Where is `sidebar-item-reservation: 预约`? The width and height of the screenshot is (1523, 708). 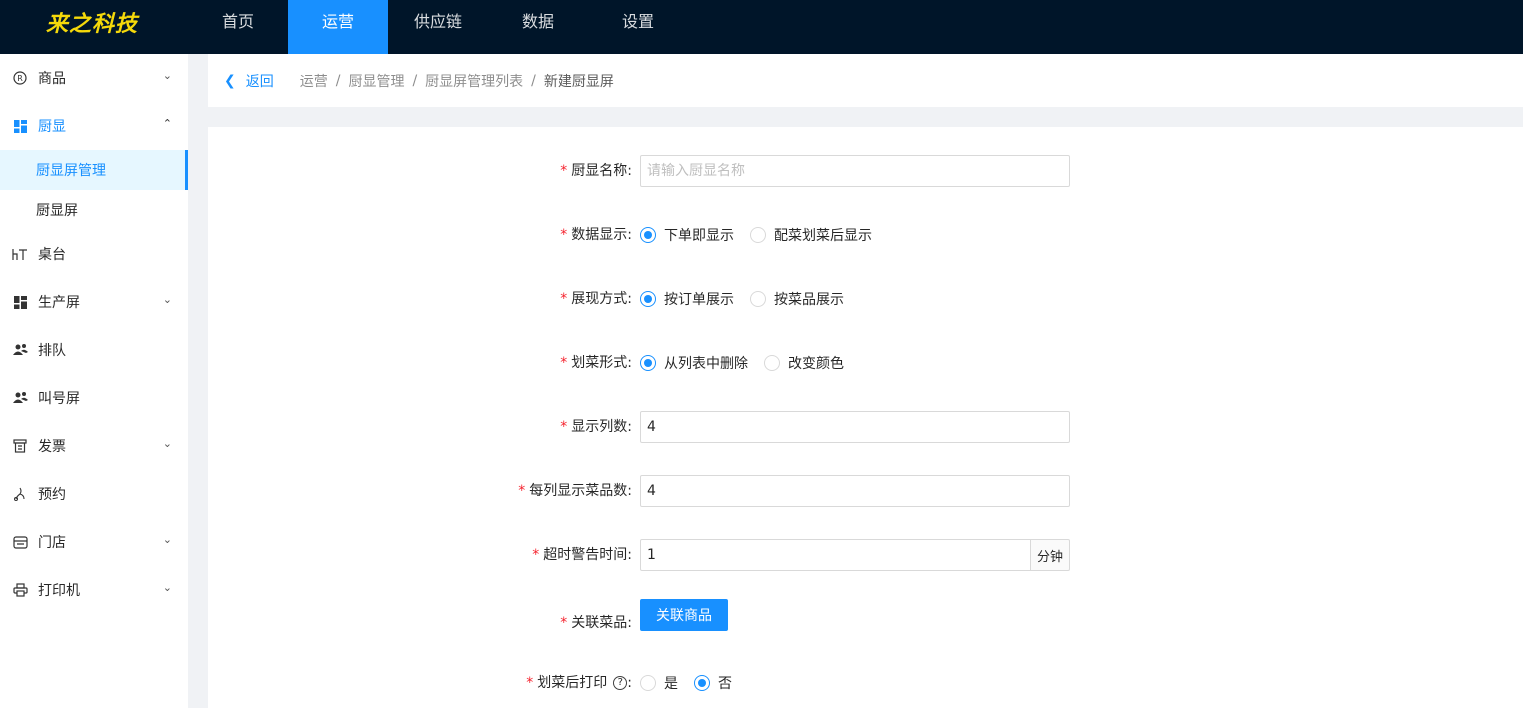
sidebar-item-reservation: 预约 is located at coordinates (94, 494).